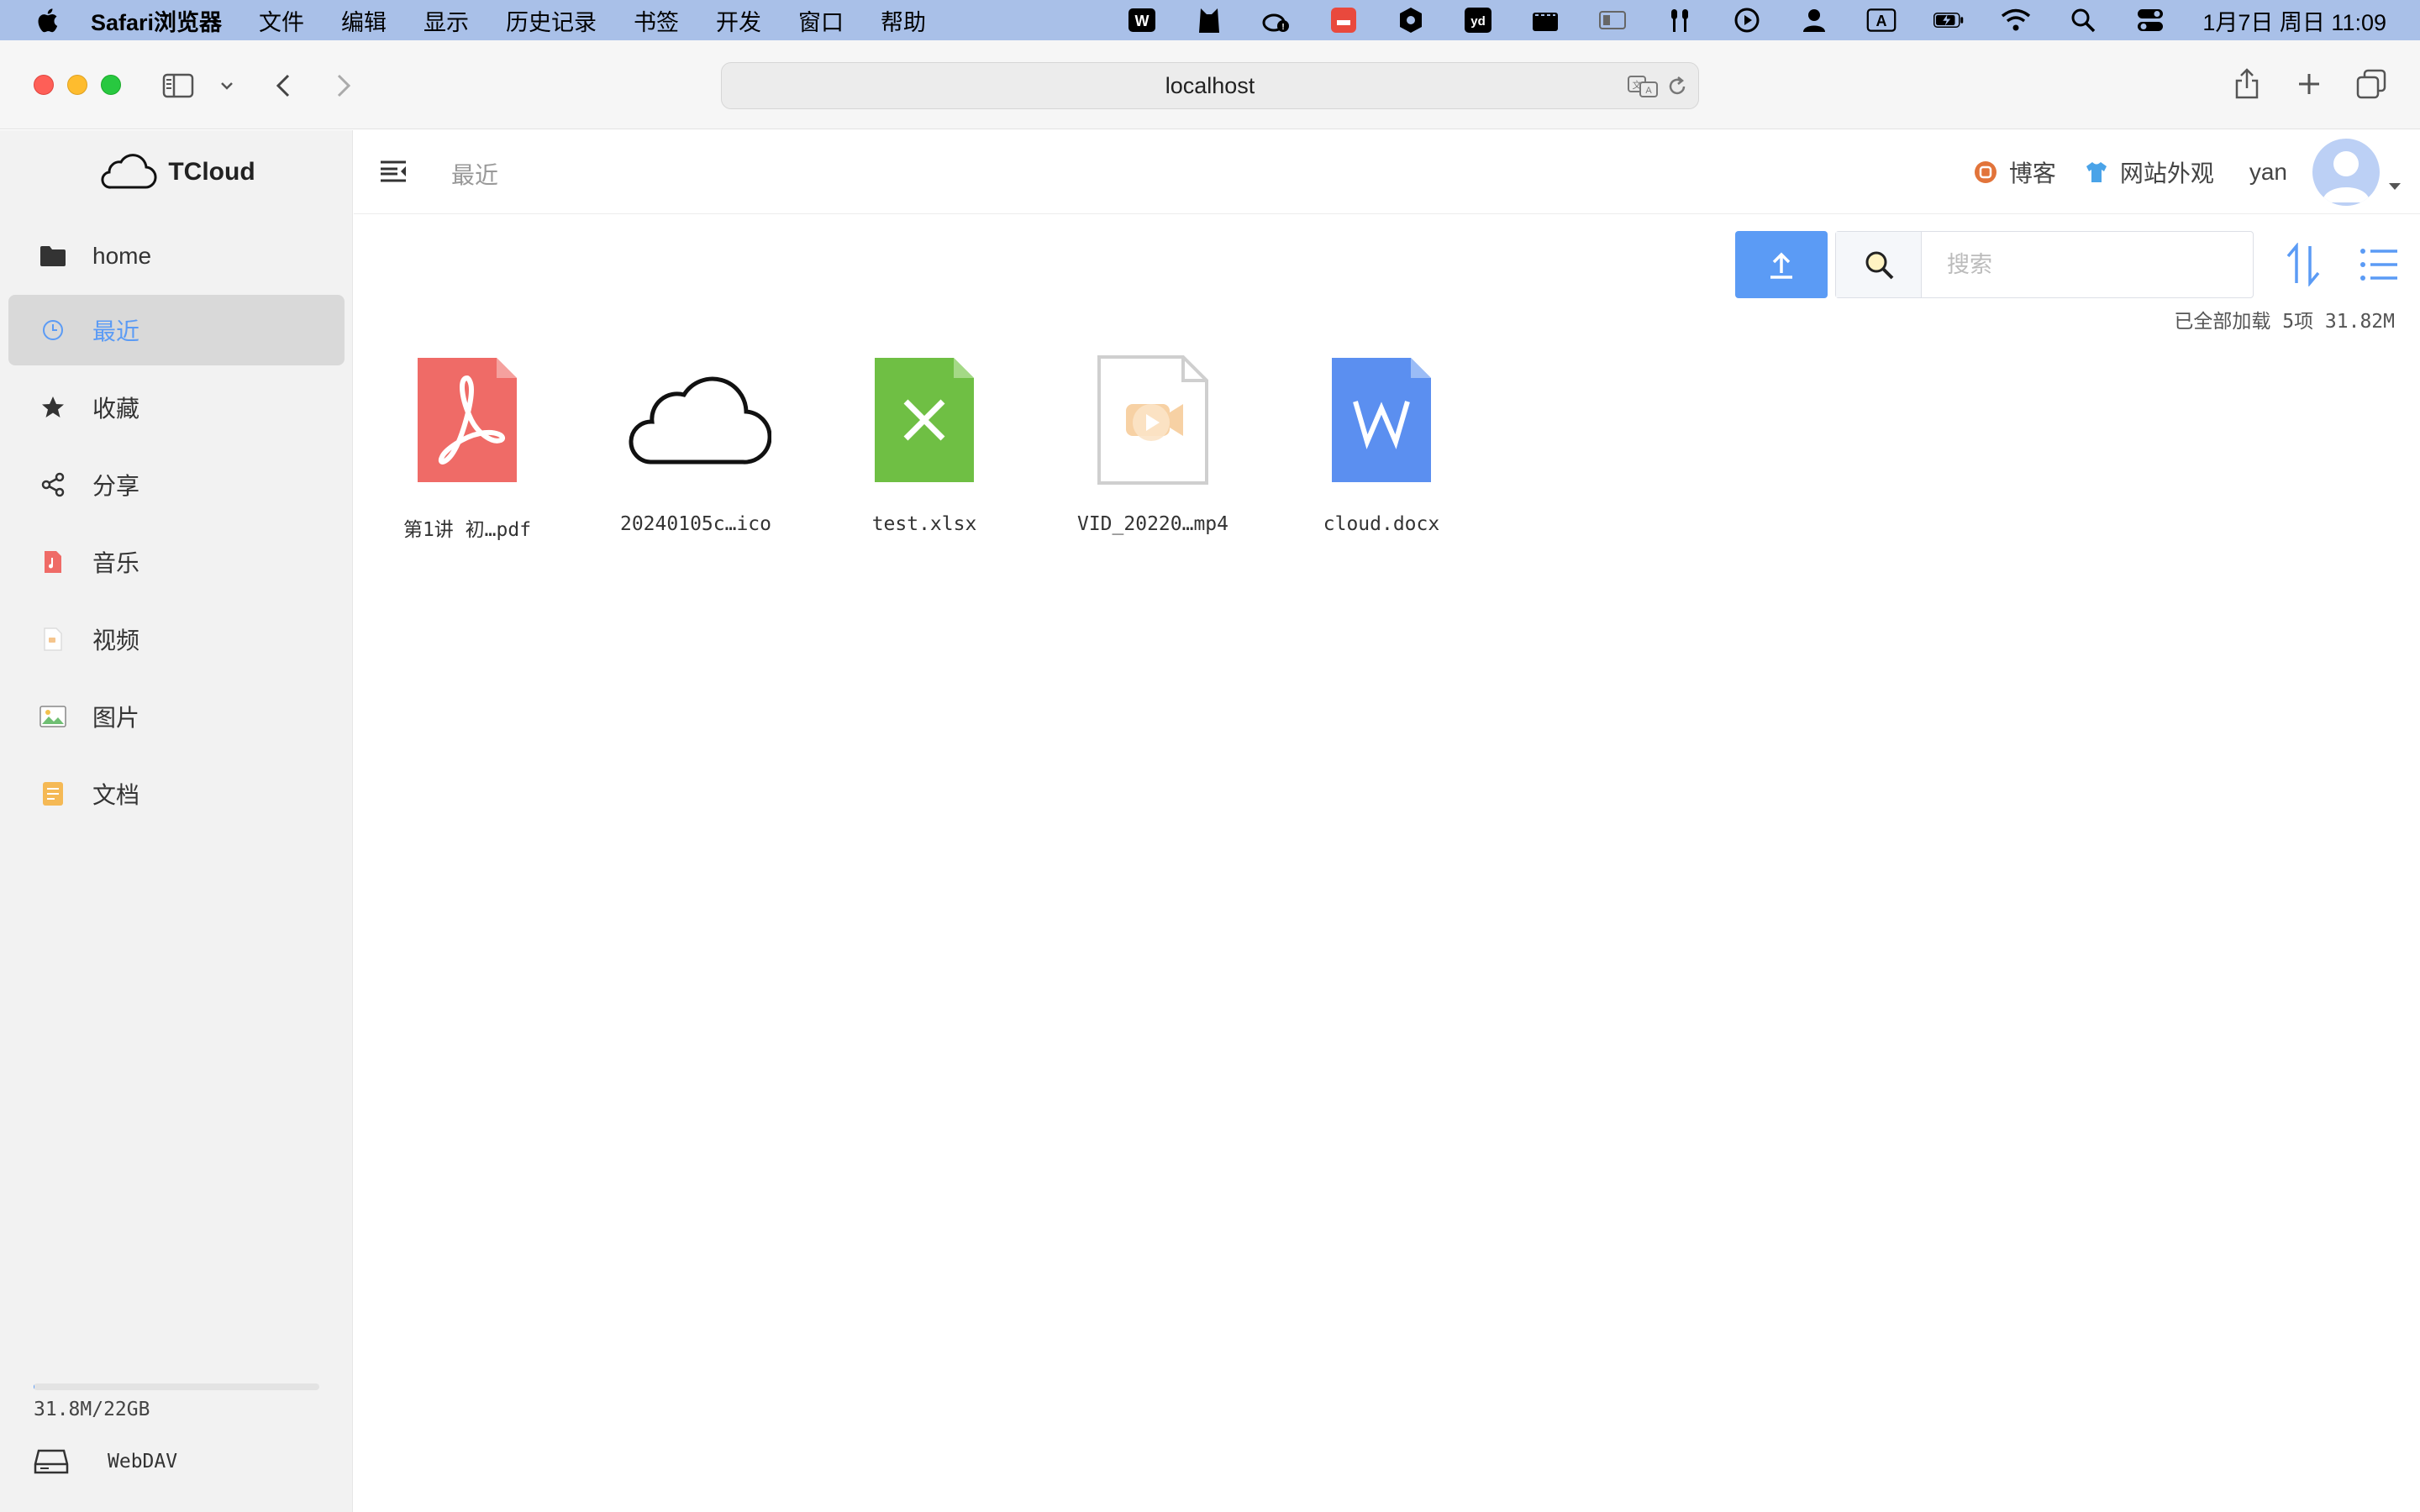  I want to click on input-source-icon: A, so click(1881, 20).